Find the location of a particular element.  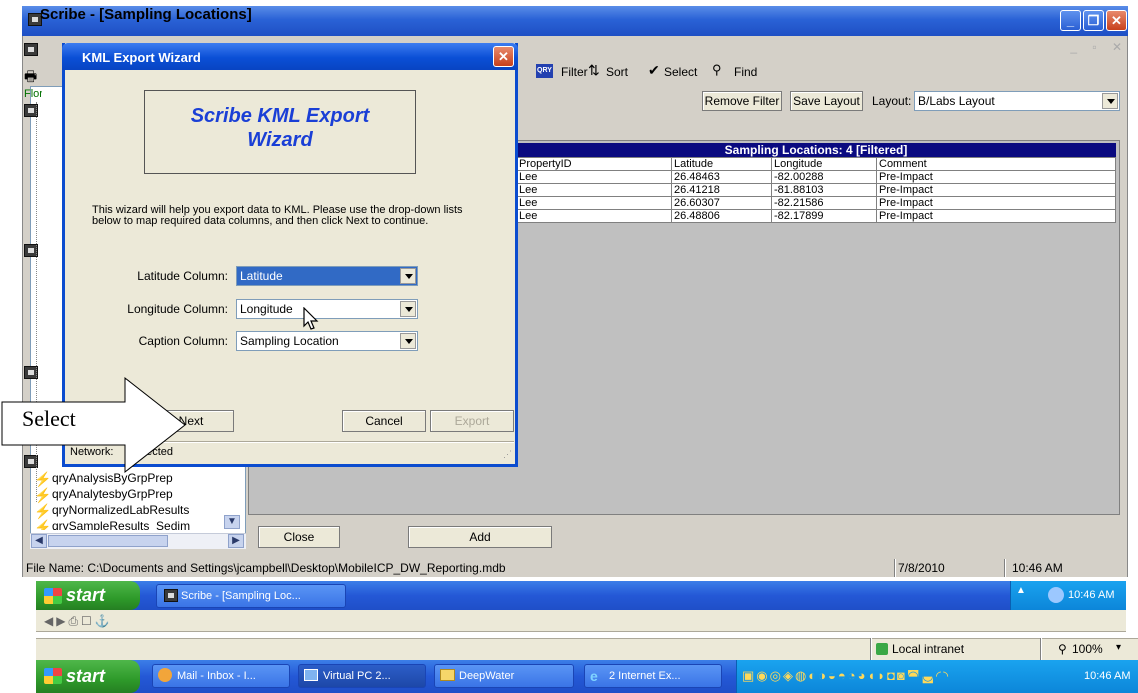

save-layout-button: Save Layout is located at coordinates (826, 101).